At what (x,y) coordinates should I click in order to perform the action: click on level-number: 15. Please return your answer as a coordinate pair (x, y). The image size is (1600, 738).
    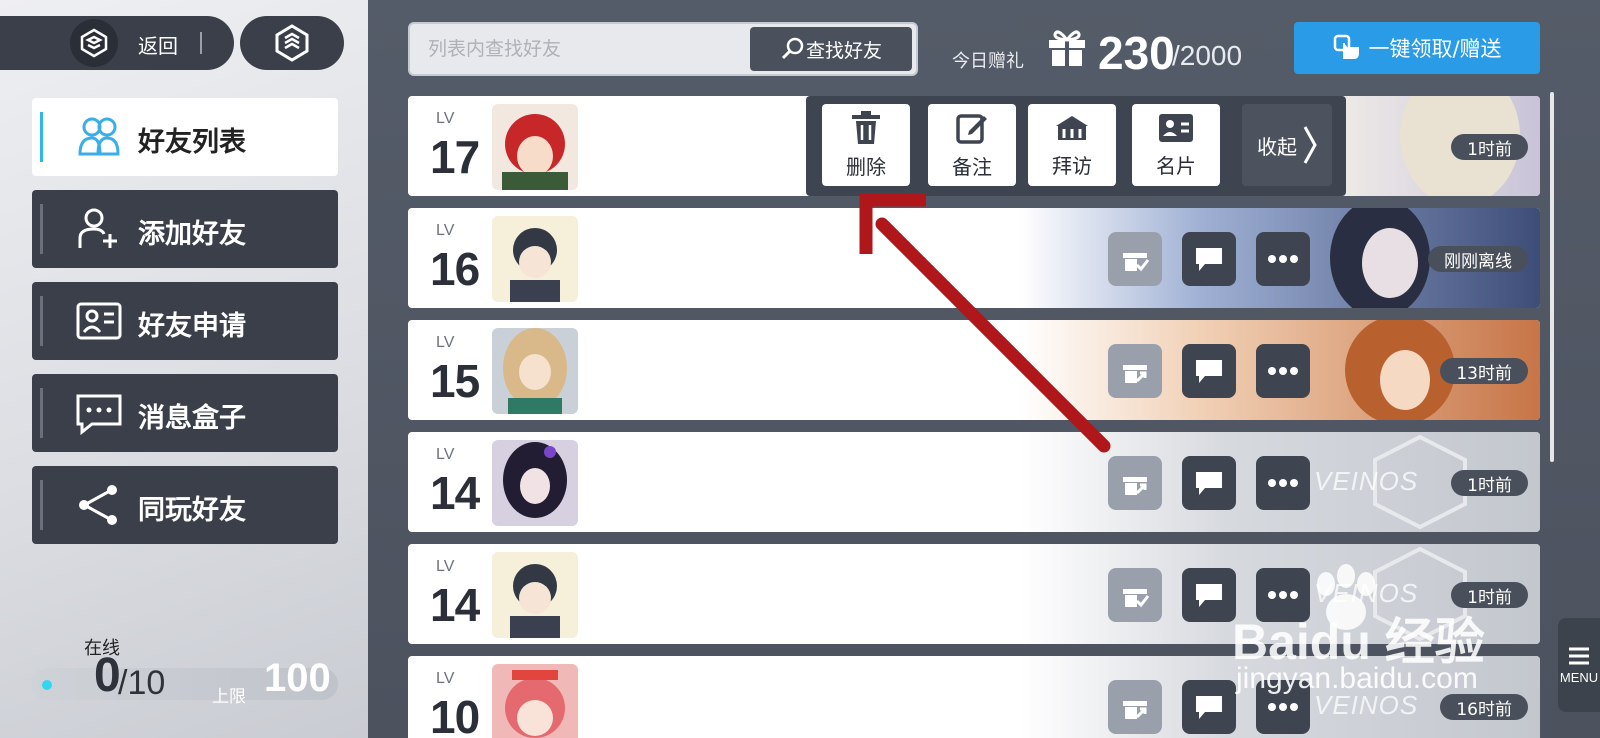
    Looking at the image, I should click on (455, 381).